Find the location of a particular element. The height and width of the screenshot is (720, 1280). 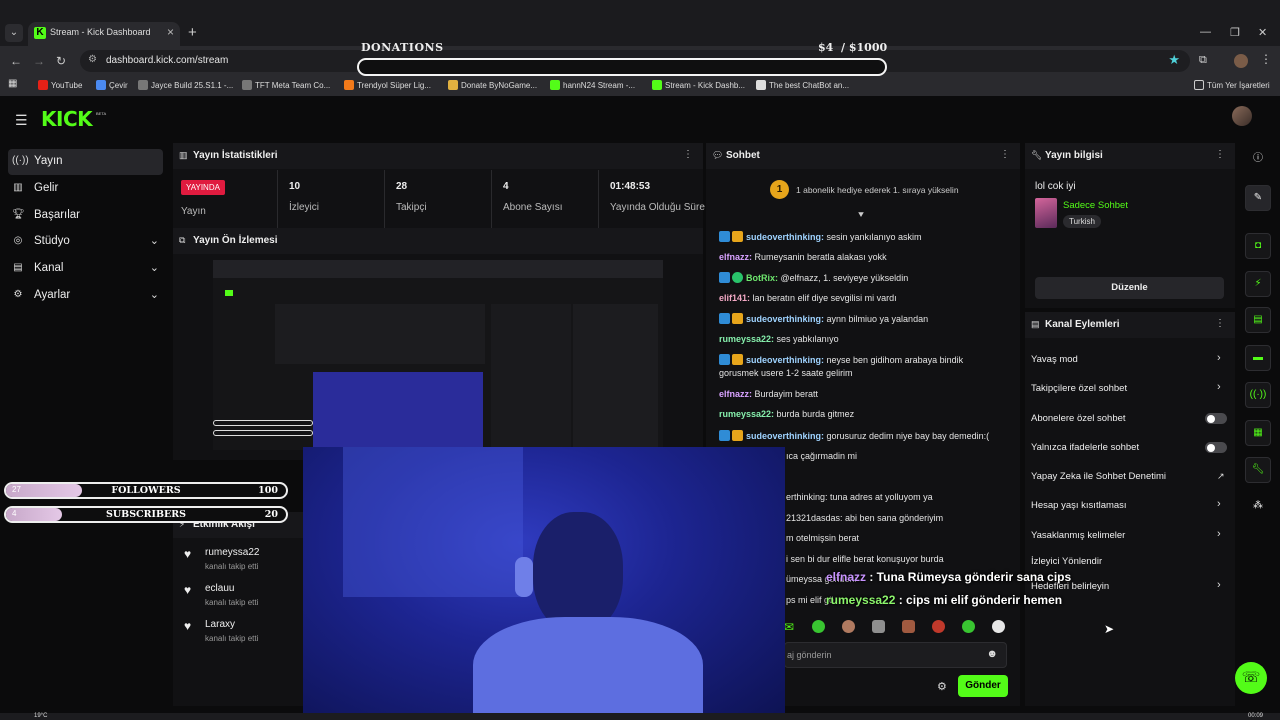

subscribers-only-toggle is located at coordinates (1216, 418).